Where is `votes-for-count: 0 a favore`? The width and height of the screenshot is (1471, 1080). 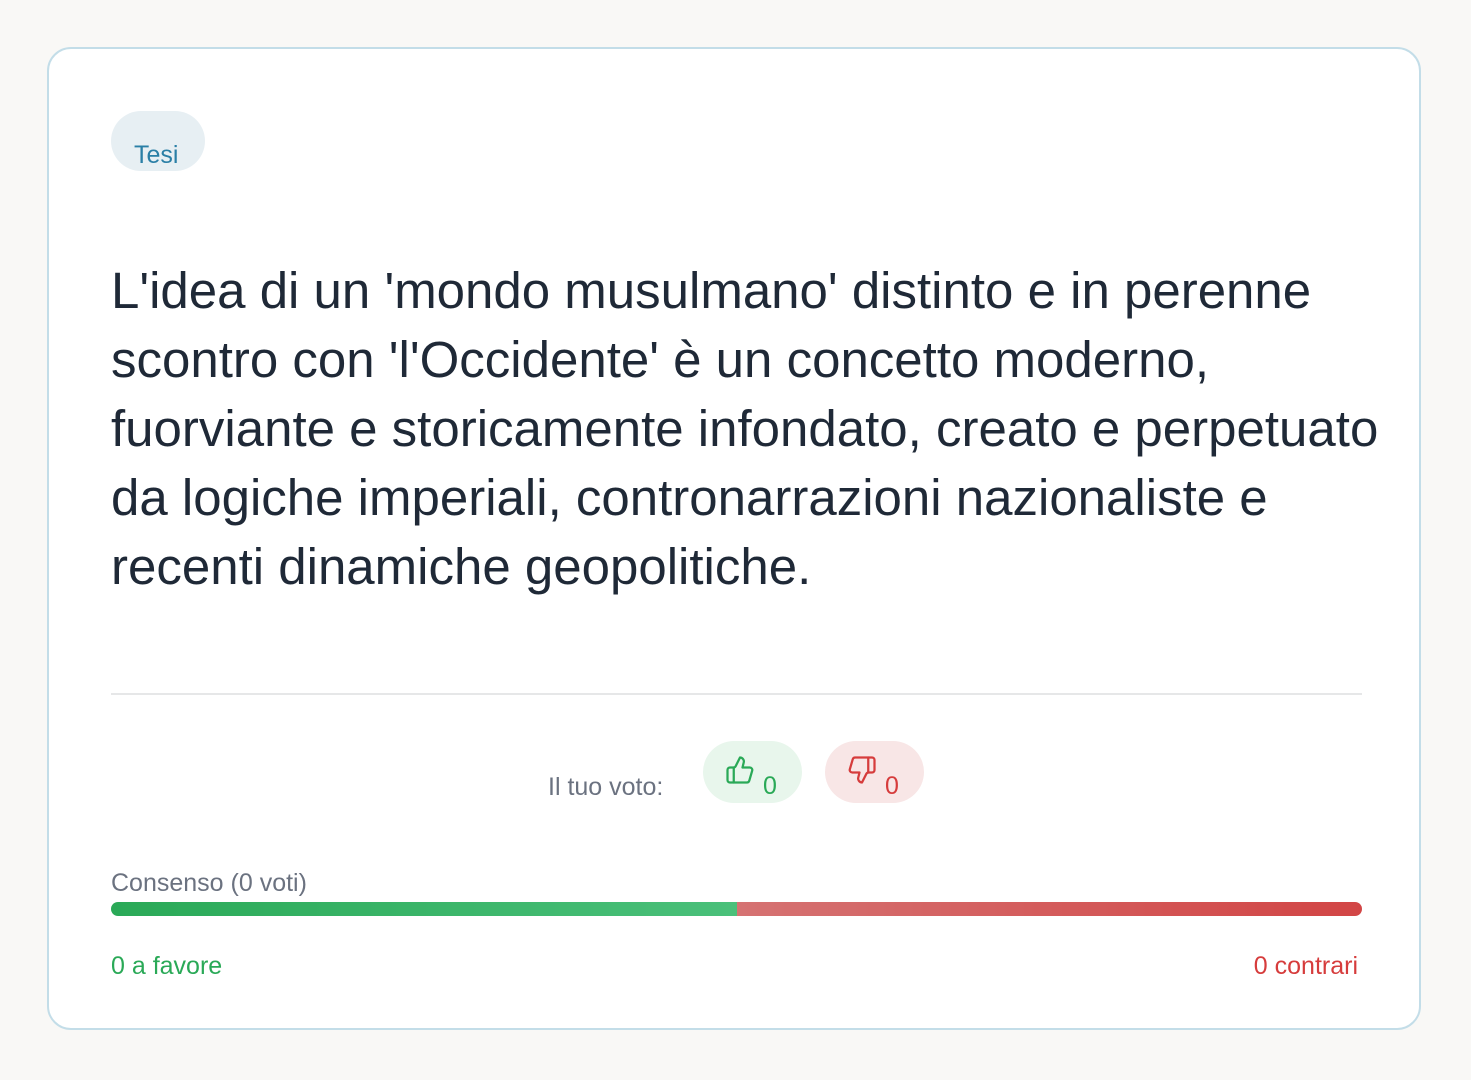
votes-for-count: 0 a favore is located at coordinates (167, 966).